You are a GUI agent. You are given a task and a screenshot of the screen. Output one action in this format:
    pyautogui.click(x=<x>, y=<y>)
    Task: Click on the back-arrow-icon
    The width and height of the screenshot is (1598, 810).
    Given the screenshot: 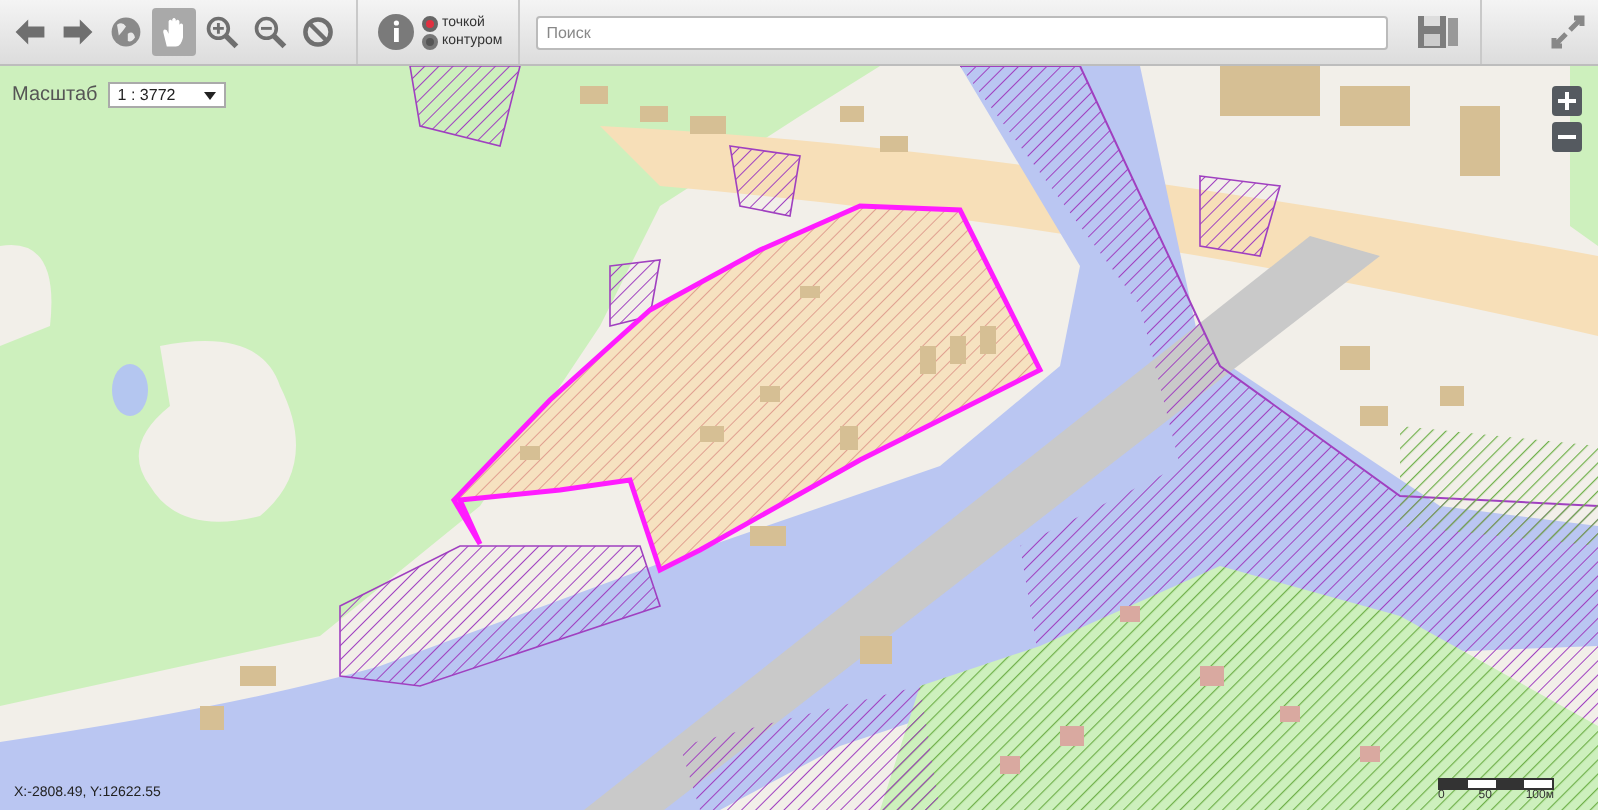 What is the action you would take?
    pyautogui.click(x=30, y=32)
    